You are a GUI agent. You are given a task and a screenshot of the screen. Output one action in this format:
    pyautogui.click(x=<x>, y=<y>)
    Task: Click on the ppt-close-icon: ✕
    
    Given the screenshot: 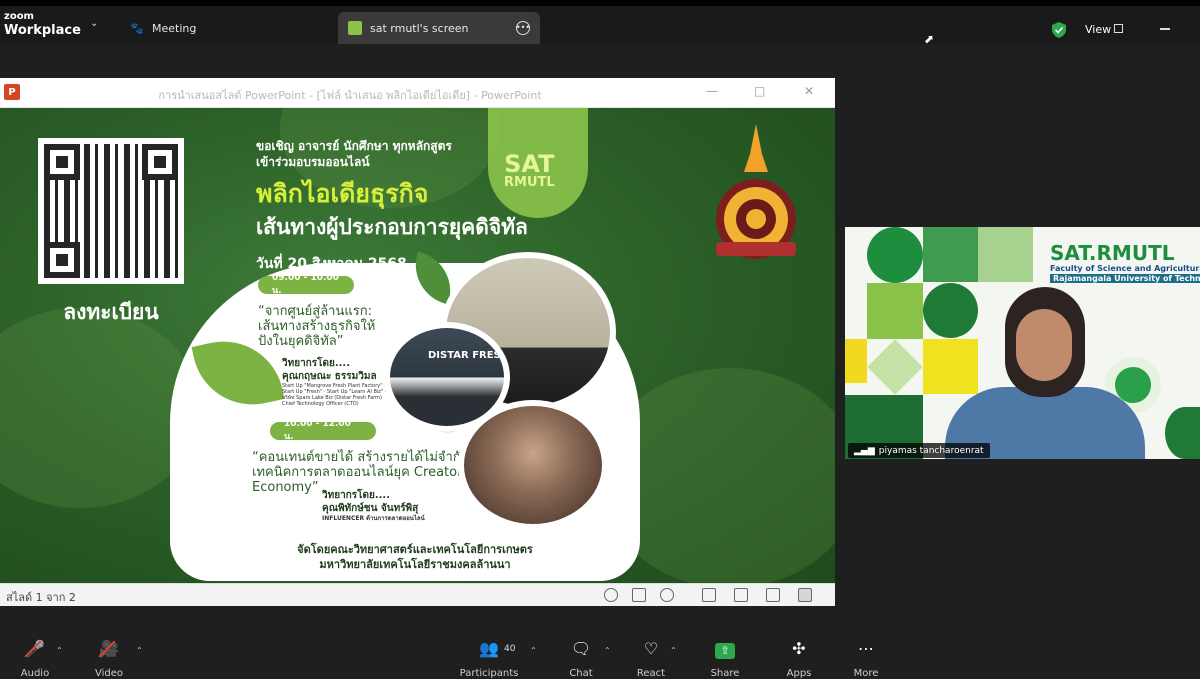 What is the action you would take?
    pyautogui.click(x=809, y=91)
    